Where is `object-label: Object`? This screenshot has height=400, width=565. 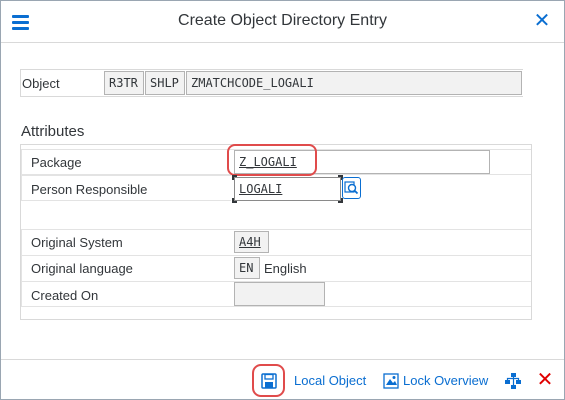 object-label: Object is located at coordinates (41, 83).